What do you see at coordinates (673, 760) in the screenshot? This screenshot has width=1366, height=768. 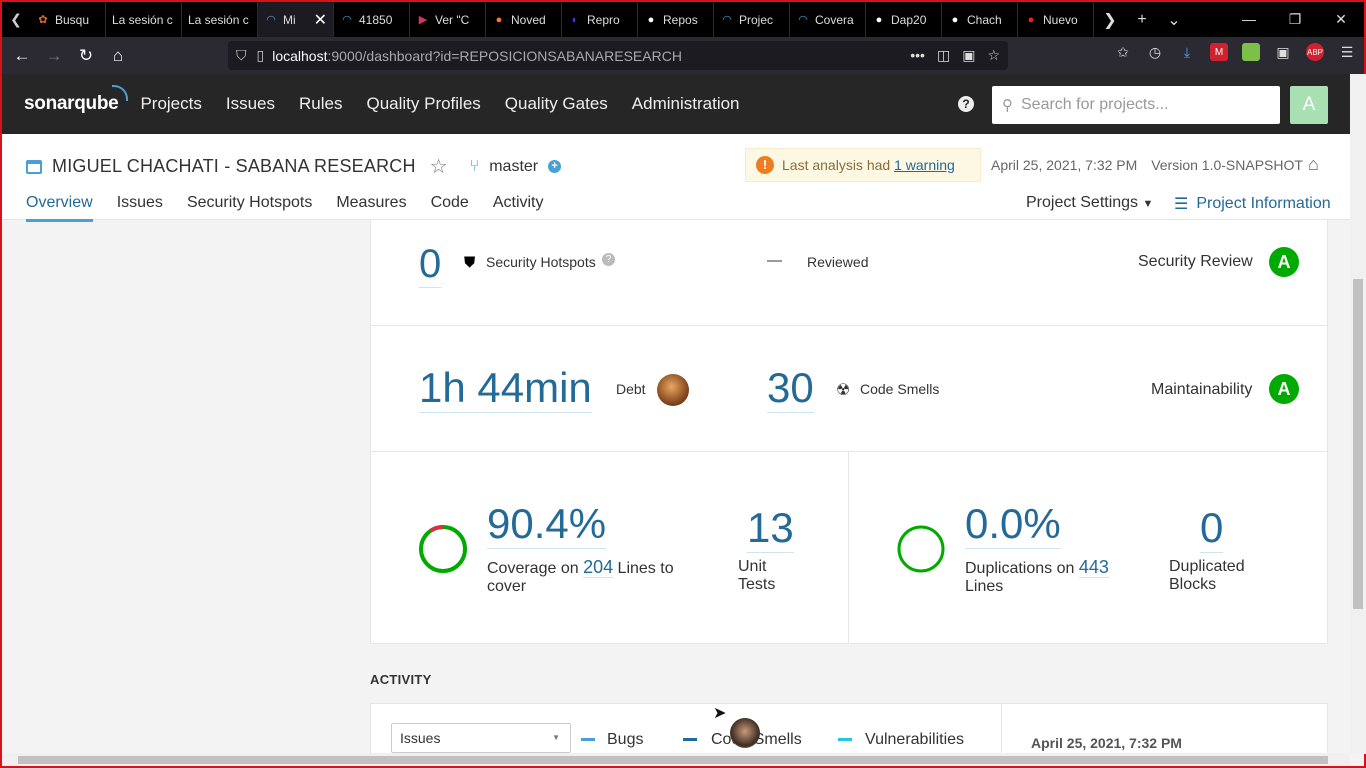 I see `horizontal-scroll-thumb` at bounding box center [673, 760].